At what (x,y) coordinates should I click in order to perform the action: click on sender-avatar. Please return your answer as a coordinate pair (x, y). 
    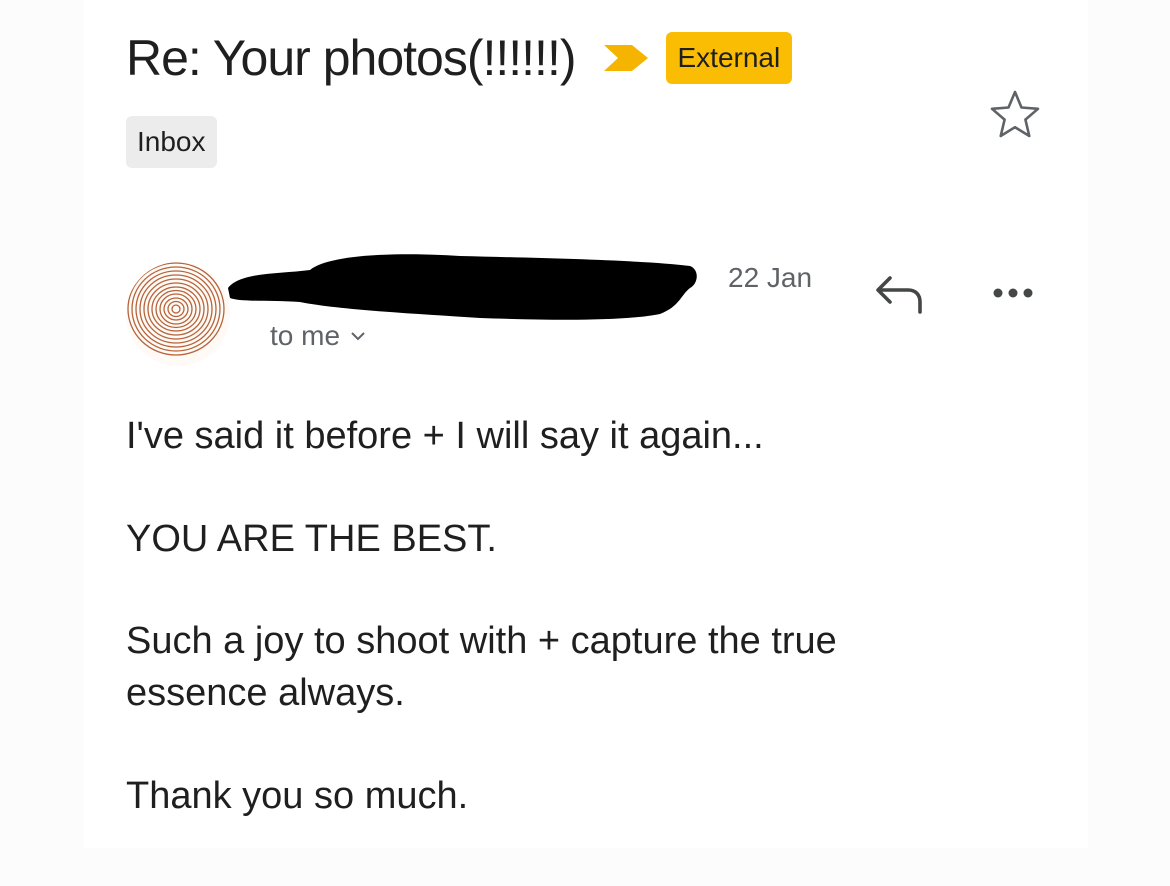
    Looking at the image, I should click on (178, 314).